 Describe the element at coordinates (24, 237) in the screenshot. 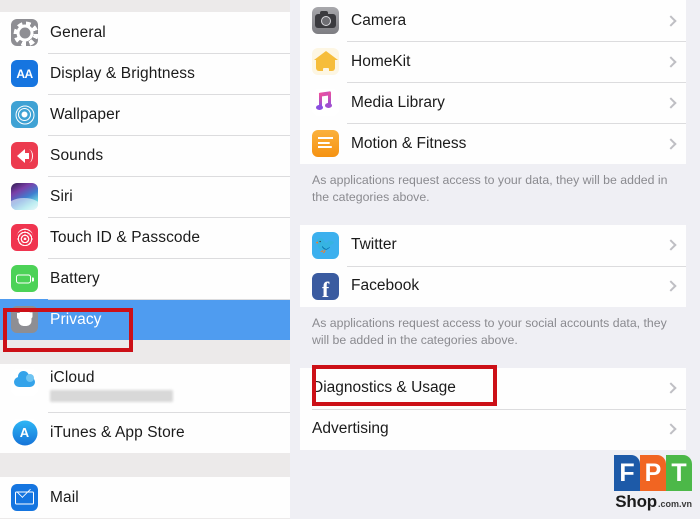

I see `fingerprint-icon` at that location.